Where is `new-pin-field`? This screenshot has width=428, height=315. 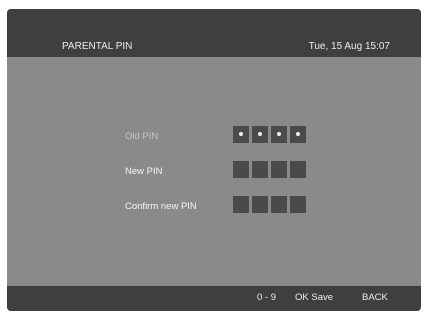 new-pin-field is located at coordinates (269, 169).